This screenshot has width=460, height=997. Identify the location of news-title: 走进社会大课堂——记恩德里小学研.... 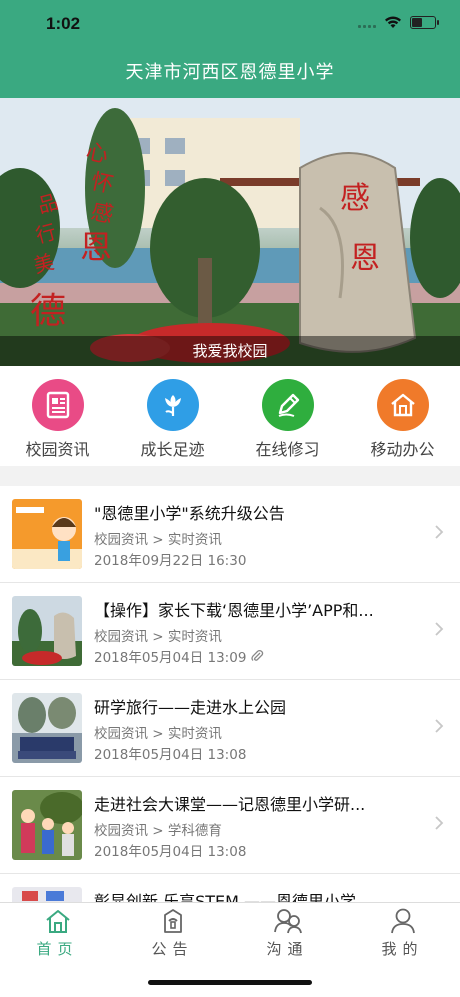
(230, 804).